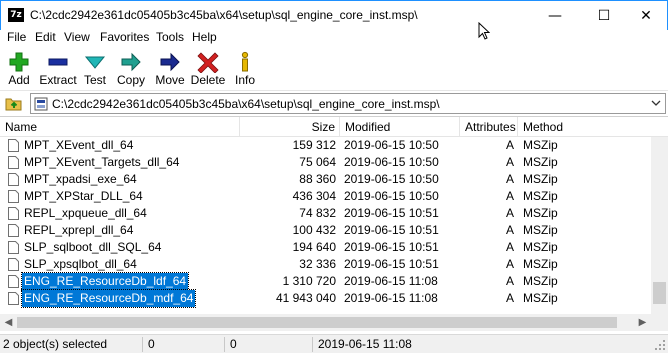  Describe the element at coordinates (95, 69) in the screenshot. I see `test-button: Test` at that location.